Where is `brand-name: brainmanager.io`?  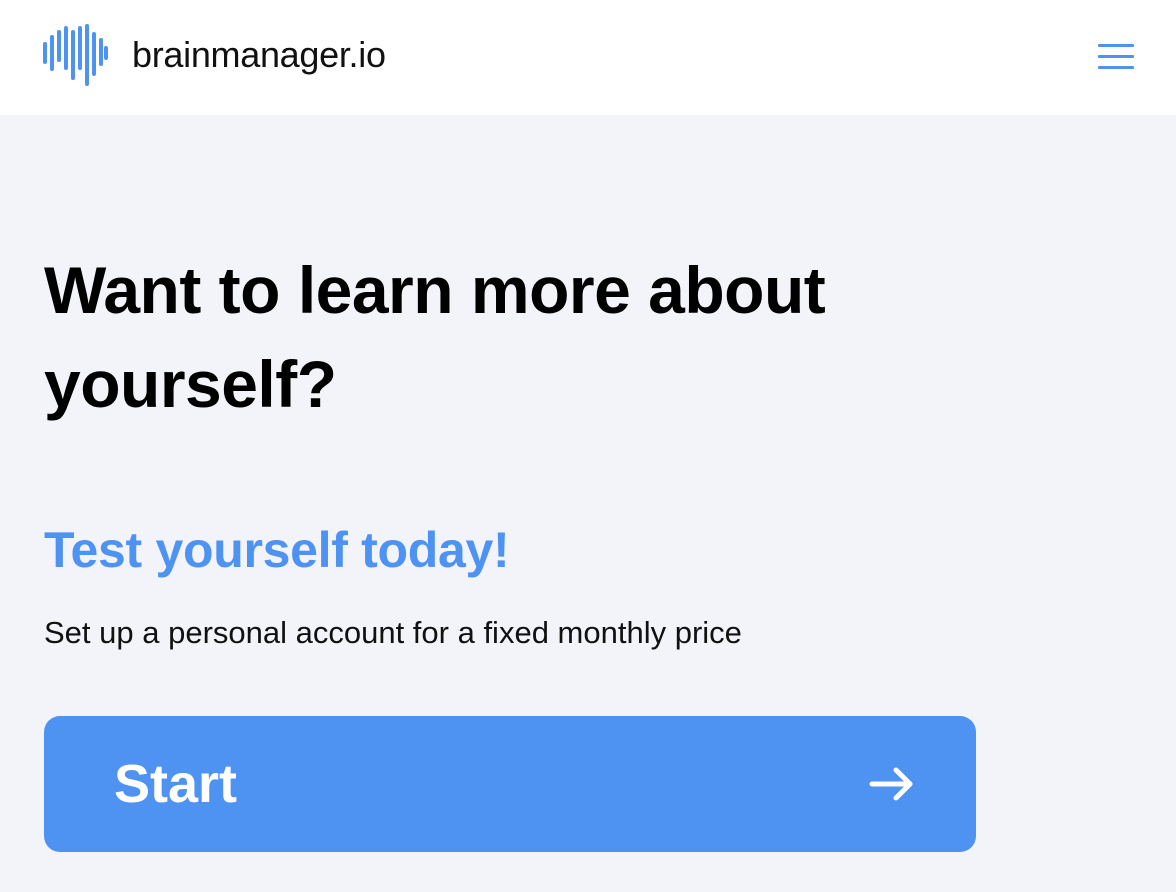
brand-name: brainmanager.io is located at coordinates (259, 54).